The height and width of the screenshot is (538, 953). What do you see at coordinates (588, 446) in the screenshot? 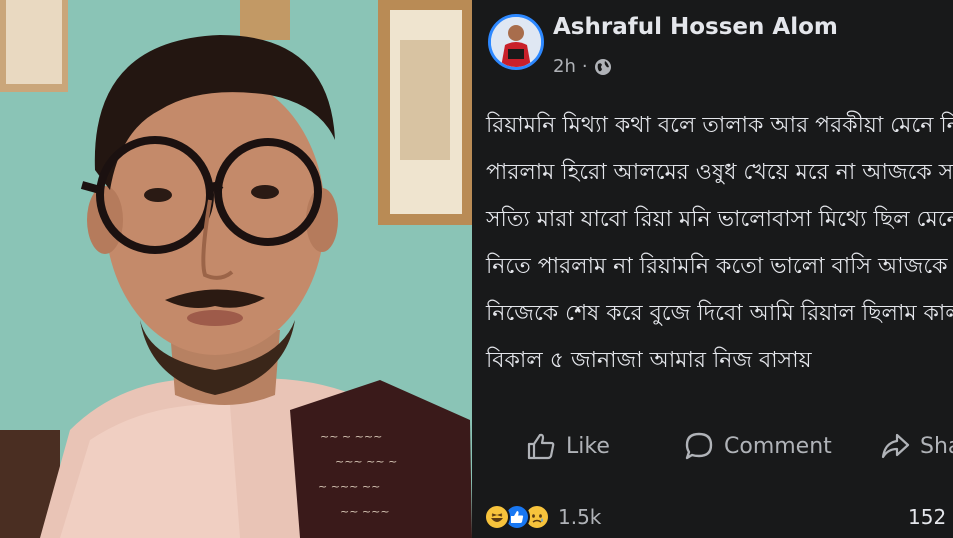
I see `like-label: Like` at bounding box center [588, 446].